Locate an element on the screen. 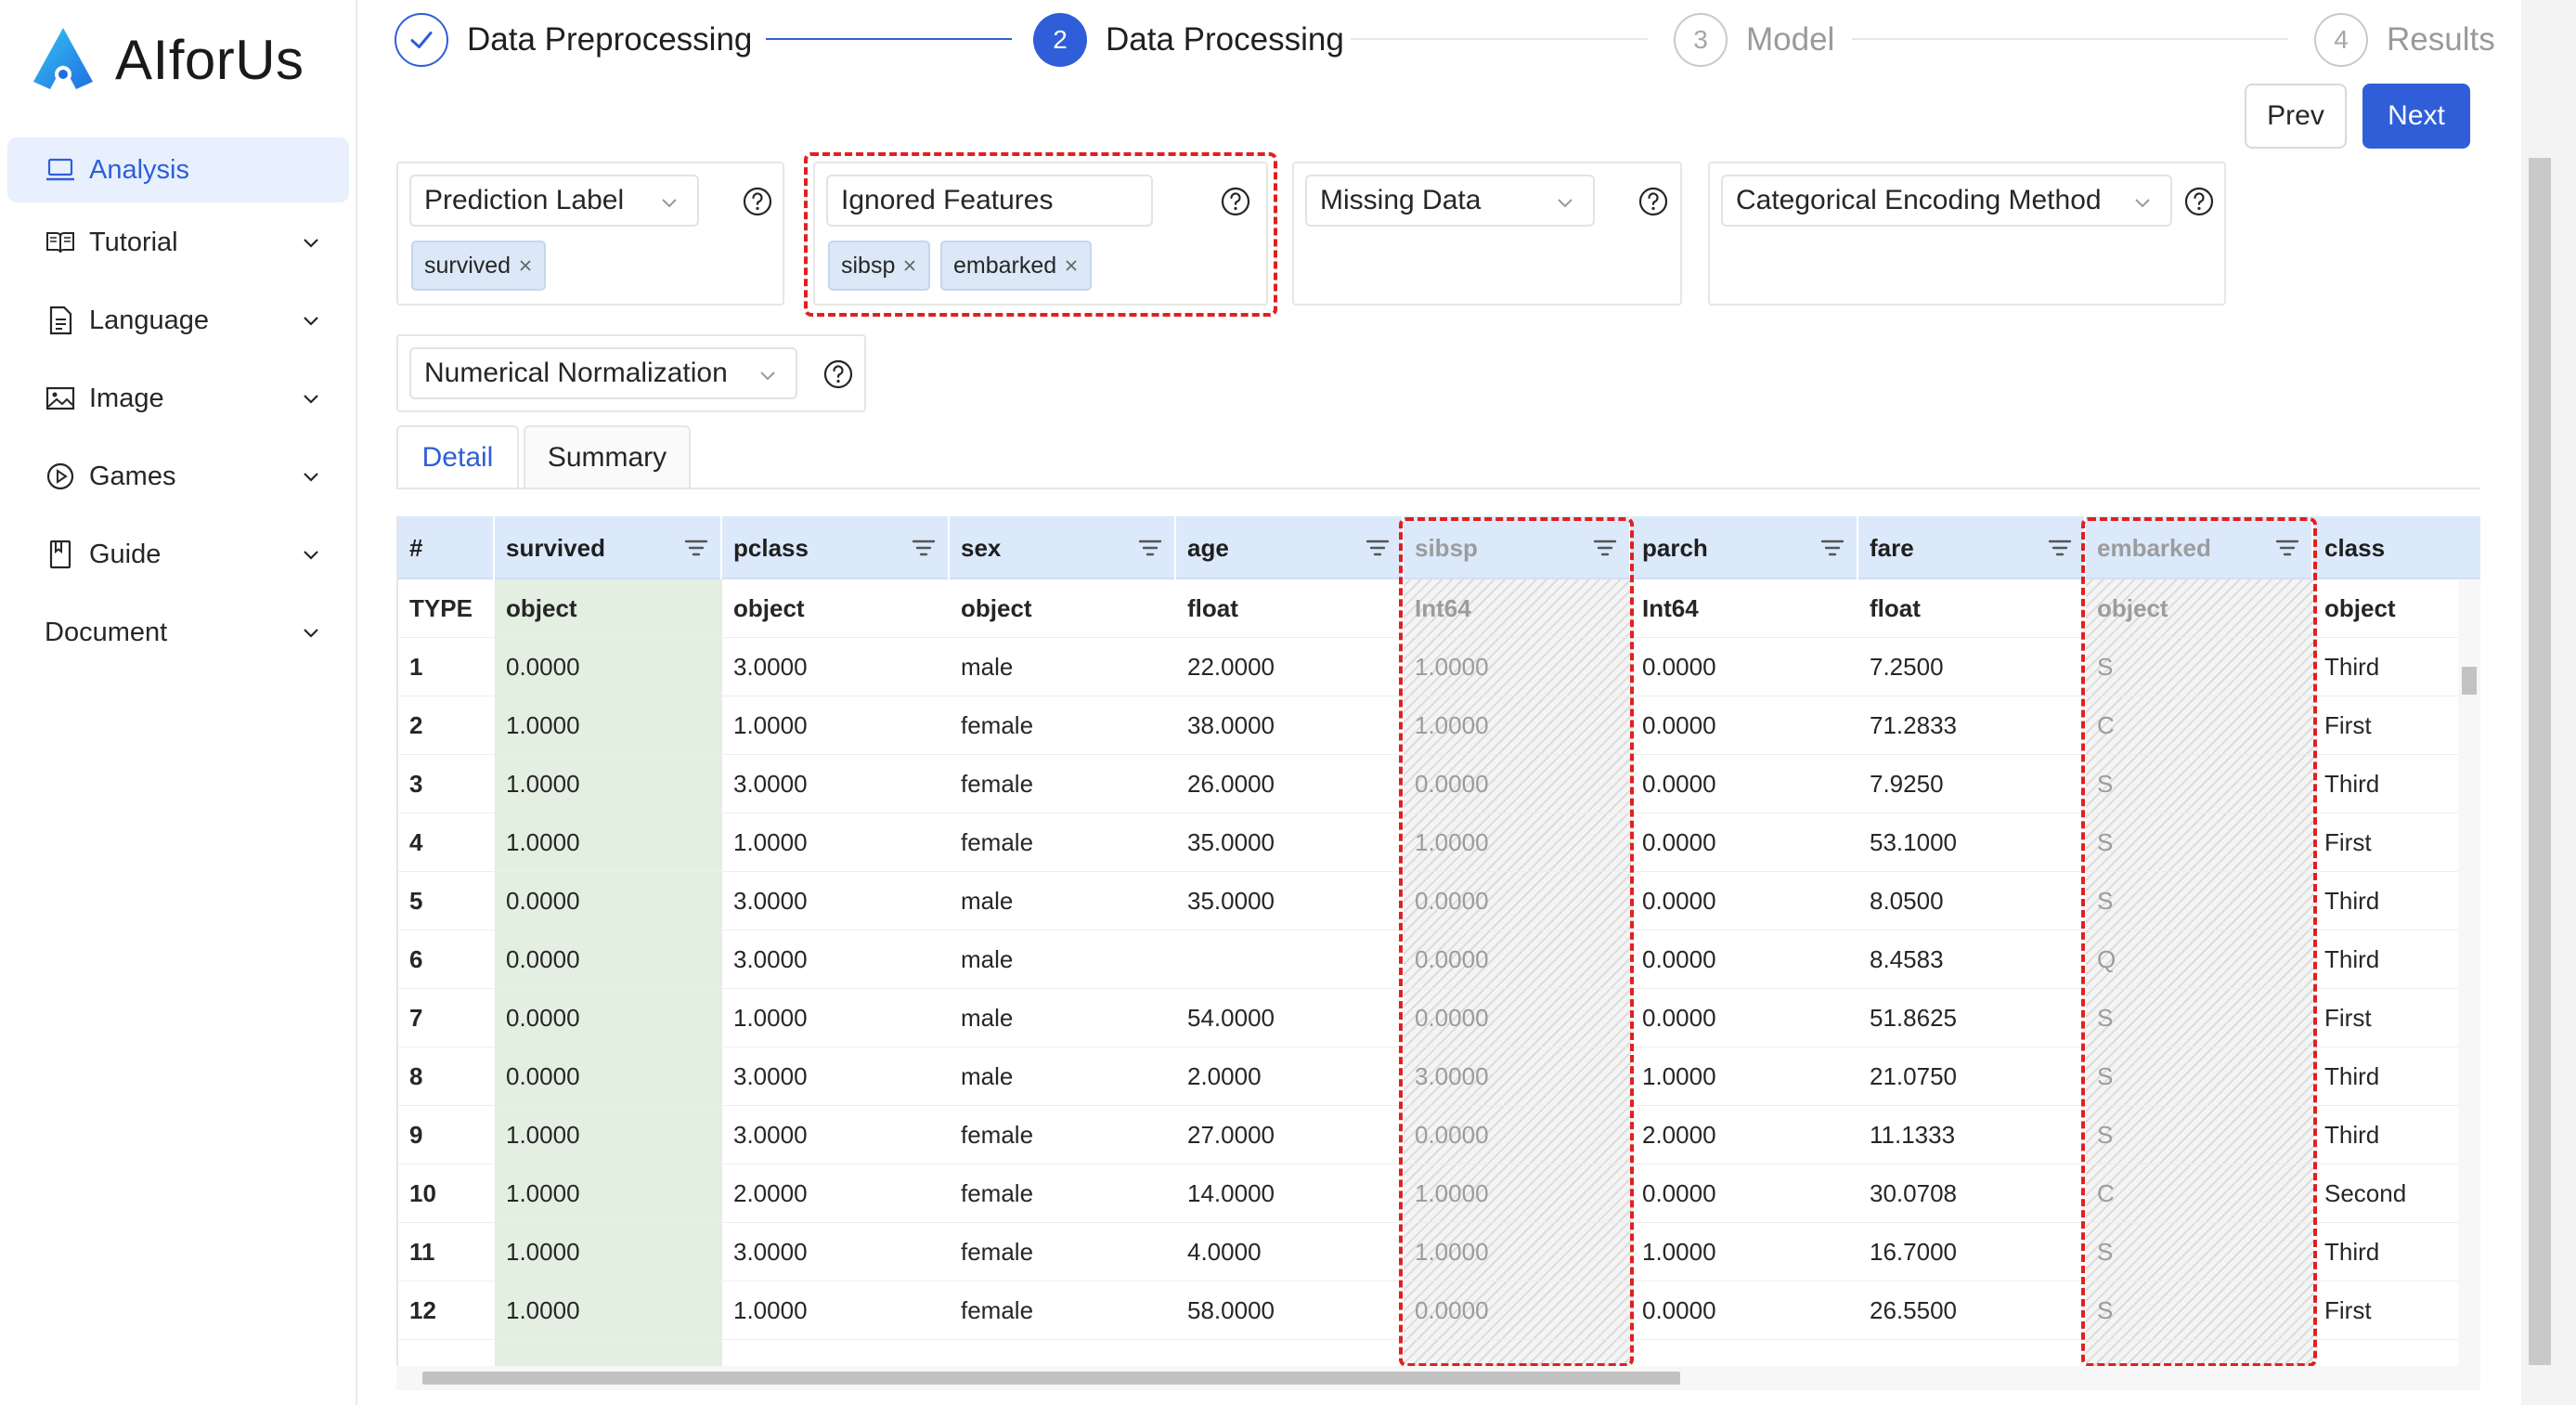 Image resolution: width=2576 pixels, height=1405 pixels. table-cell: S is located at coordinates (2105, 1018).